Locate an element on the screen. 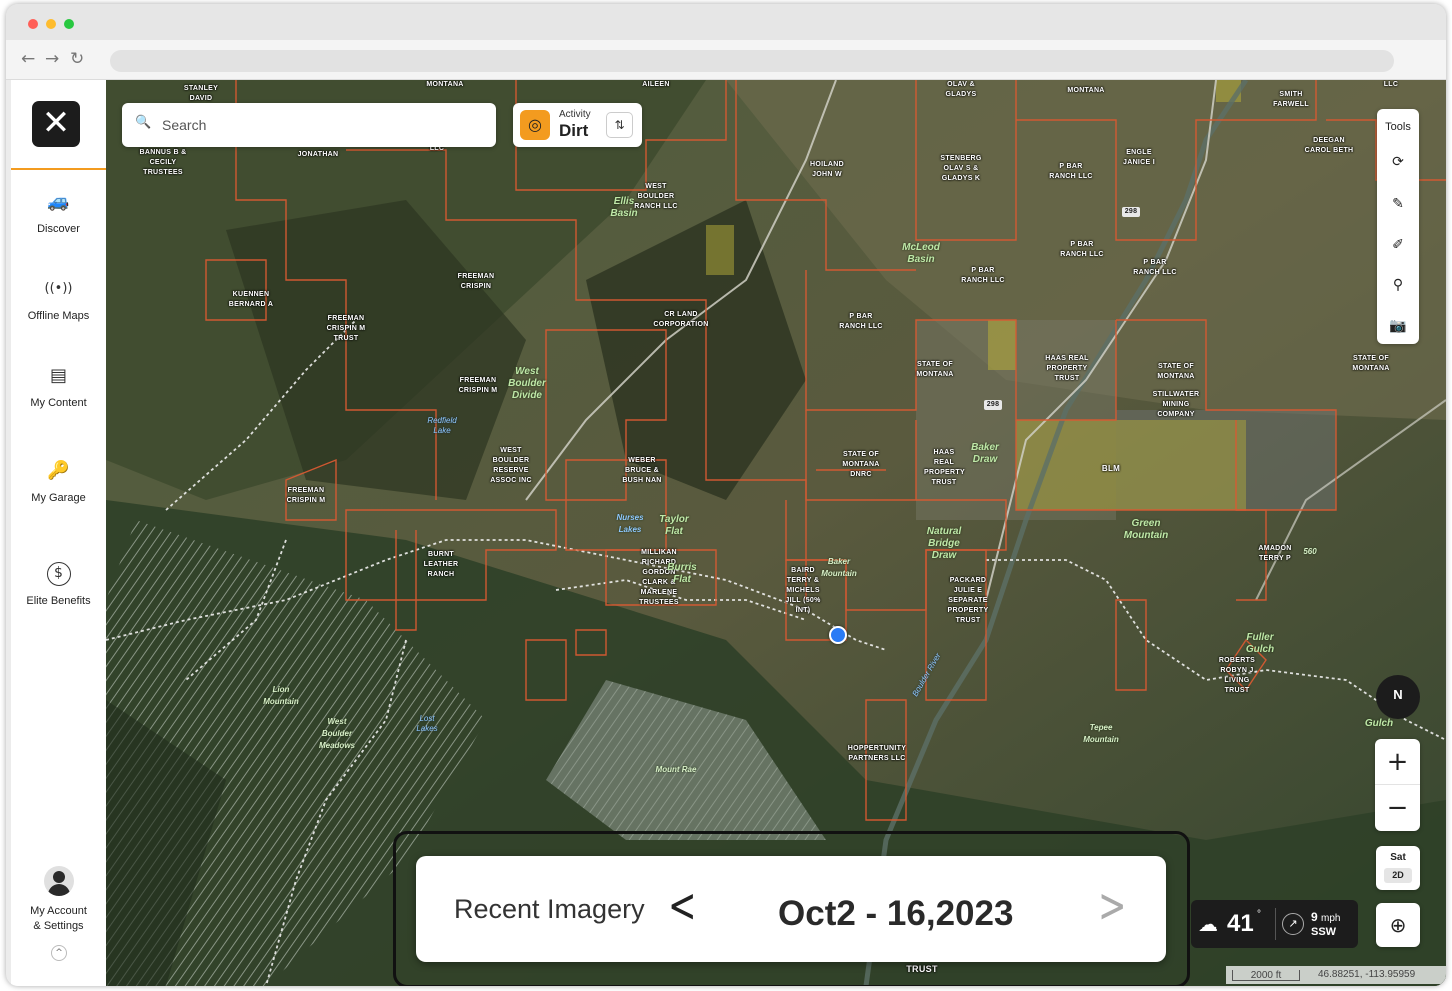  map-owner-label: HOILAND JOHN W is located at coordinates (827, 169).